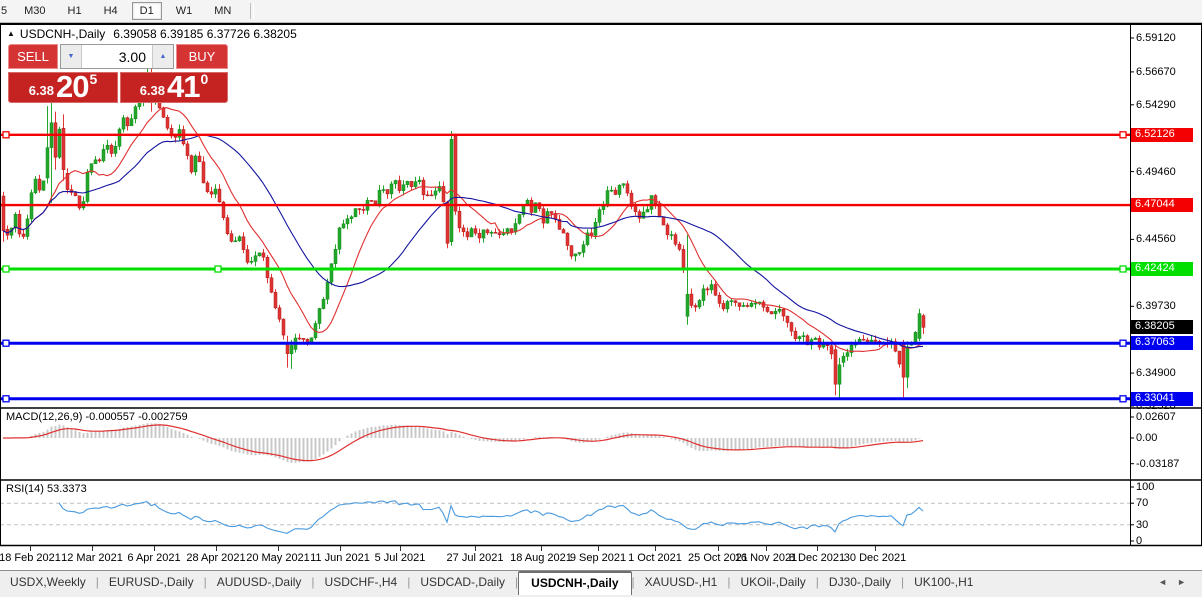  I want to click on date-tick-label: 18 Feb 2021, so click(30, 558).